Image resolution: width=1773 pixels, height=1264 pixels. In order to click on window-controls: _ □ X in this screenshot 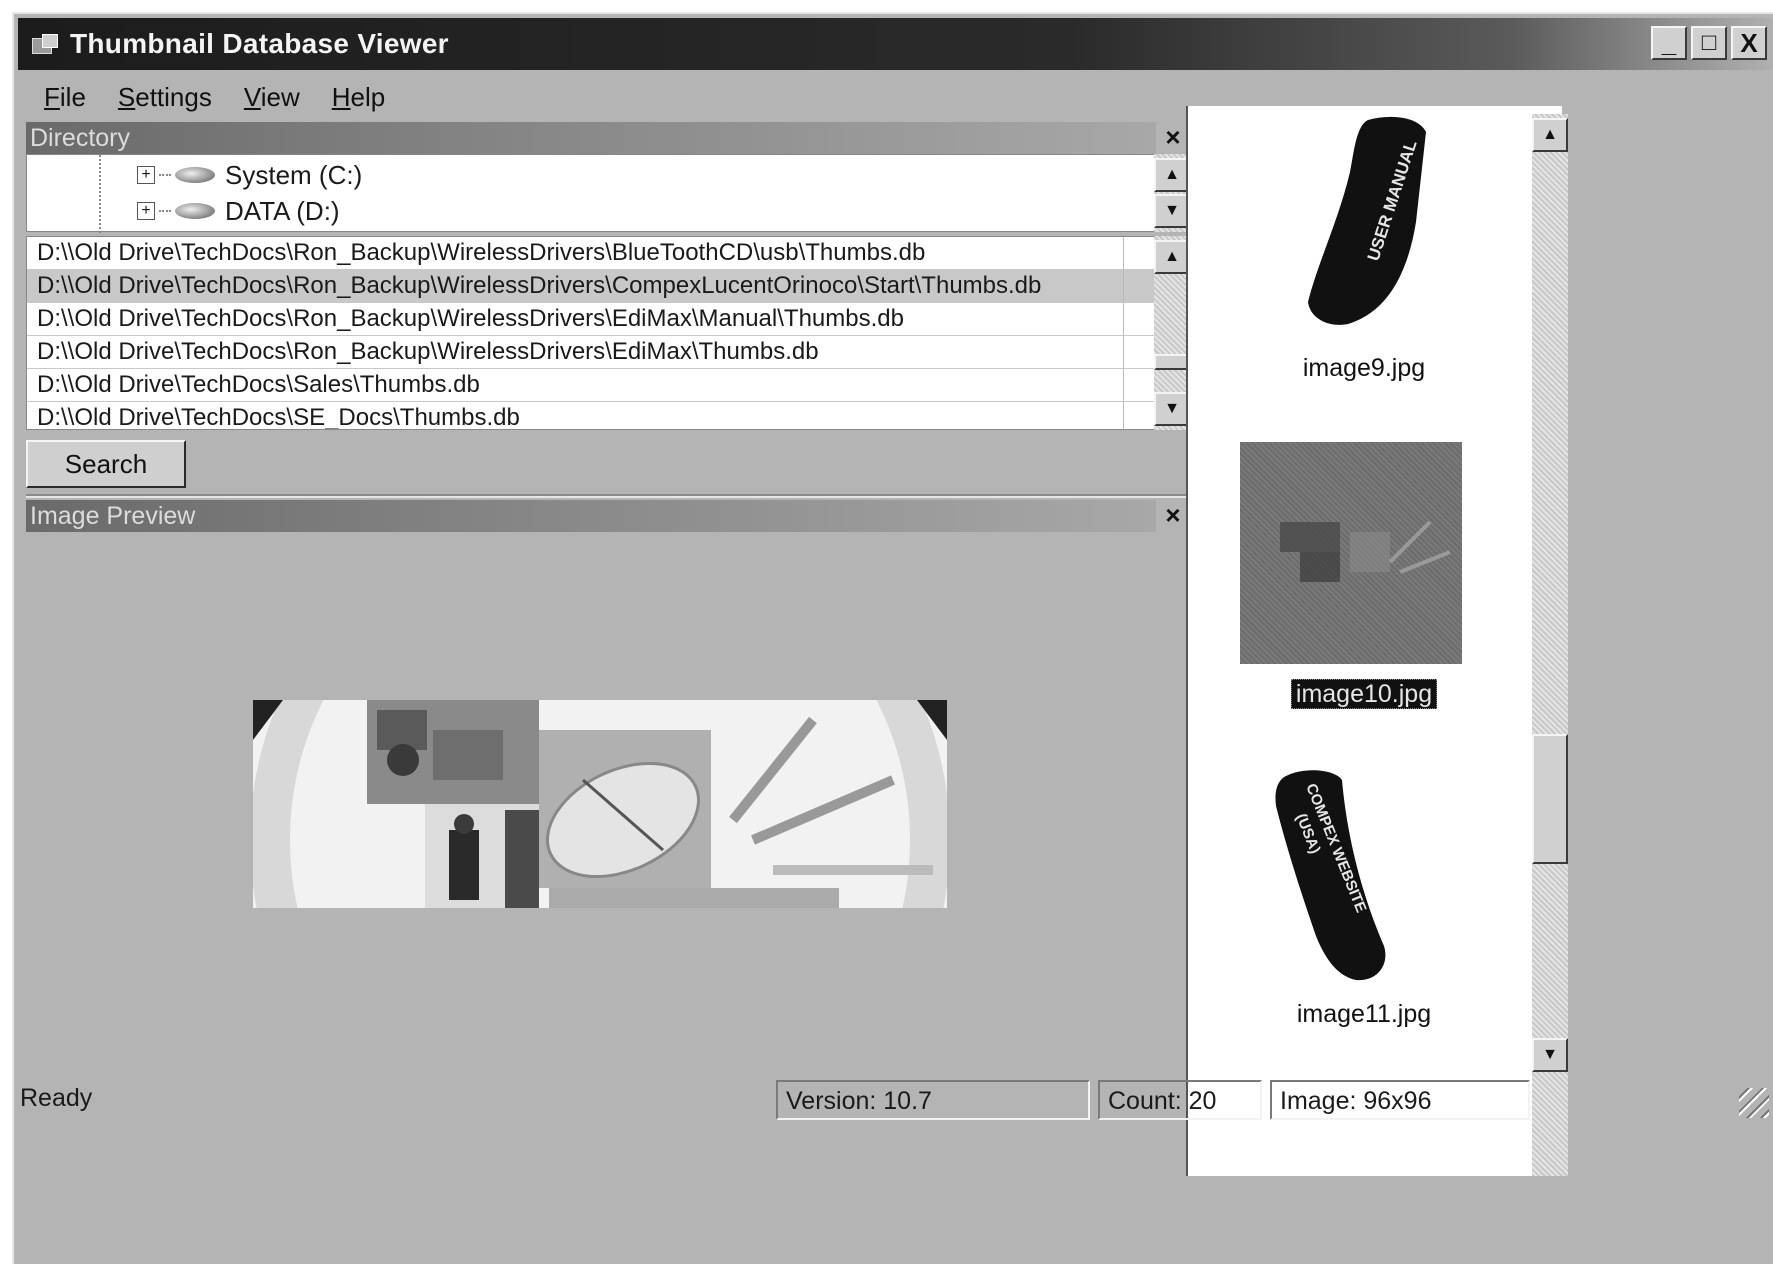, I will do `click(1709, 43)`.